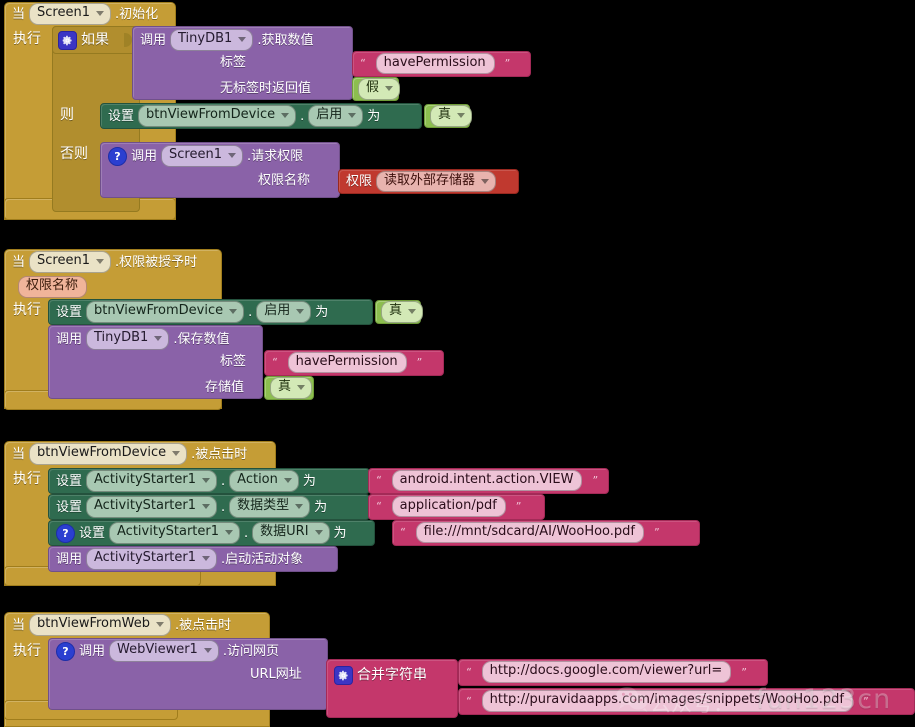  What do you see at coordinates (275, 362) in the screenshot?
I see `open-quote-2: “` at bounding box center [275, 362].